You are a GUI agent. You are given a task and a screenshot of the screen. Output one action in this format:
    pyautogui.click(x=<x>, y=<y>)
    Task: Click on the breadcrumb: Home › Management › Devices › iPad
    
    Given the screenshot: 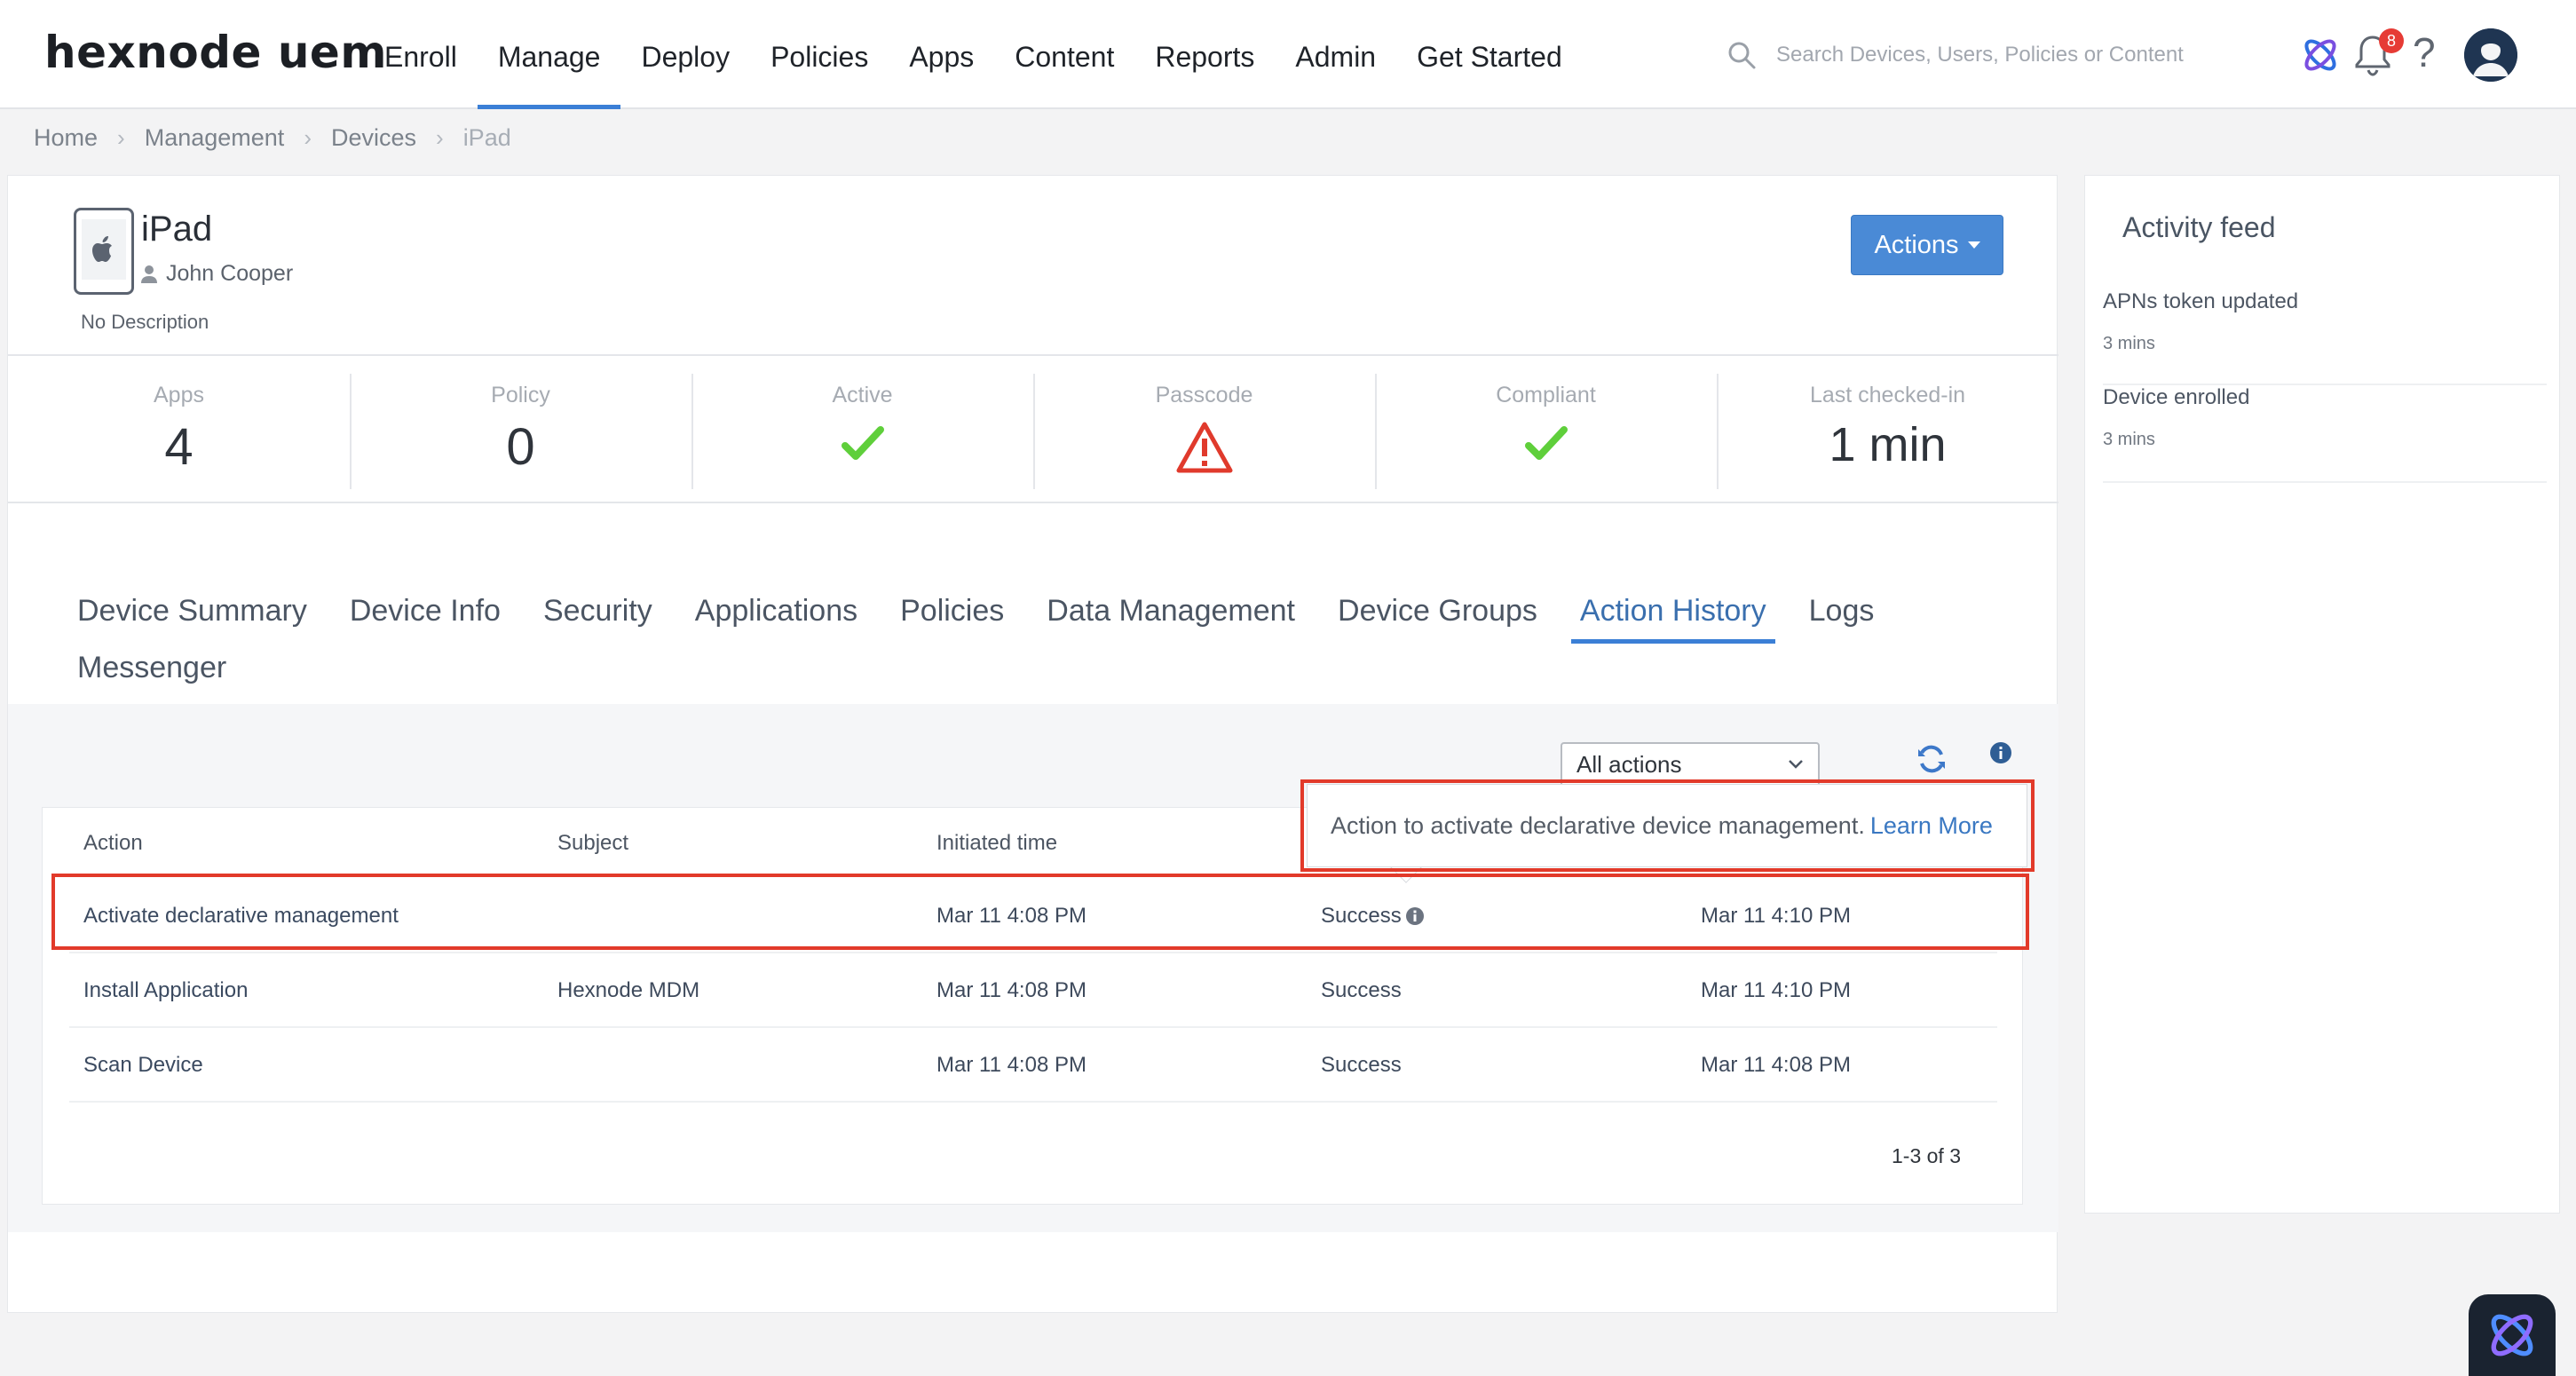 What is the action you would take?
    pyautogui.click(x=272, y=138)
    